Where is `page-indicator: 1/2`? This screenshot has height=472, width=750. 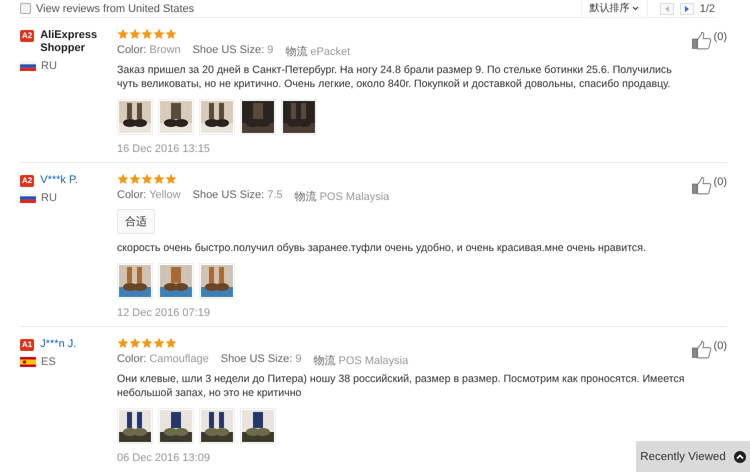
page-indicator: 1/2 is located at coordinates (707, 8).